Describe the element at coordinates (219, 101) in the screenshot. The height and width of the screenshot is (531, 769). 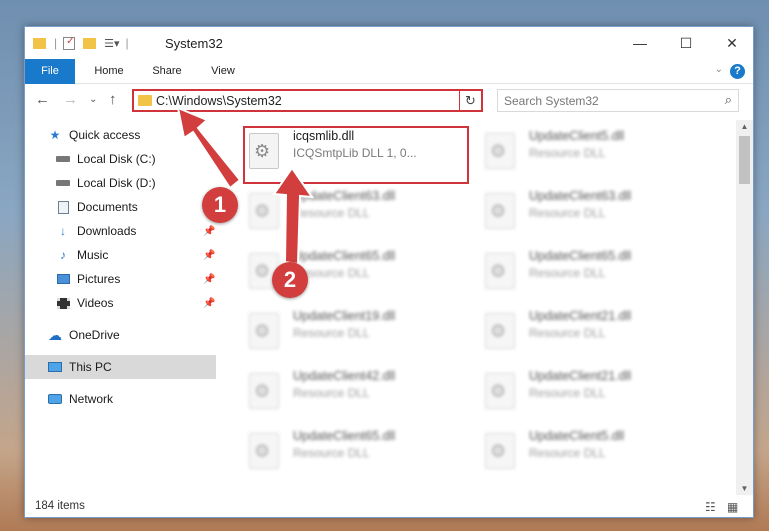
I see `address-path: C:\Windows\System32` at that location.